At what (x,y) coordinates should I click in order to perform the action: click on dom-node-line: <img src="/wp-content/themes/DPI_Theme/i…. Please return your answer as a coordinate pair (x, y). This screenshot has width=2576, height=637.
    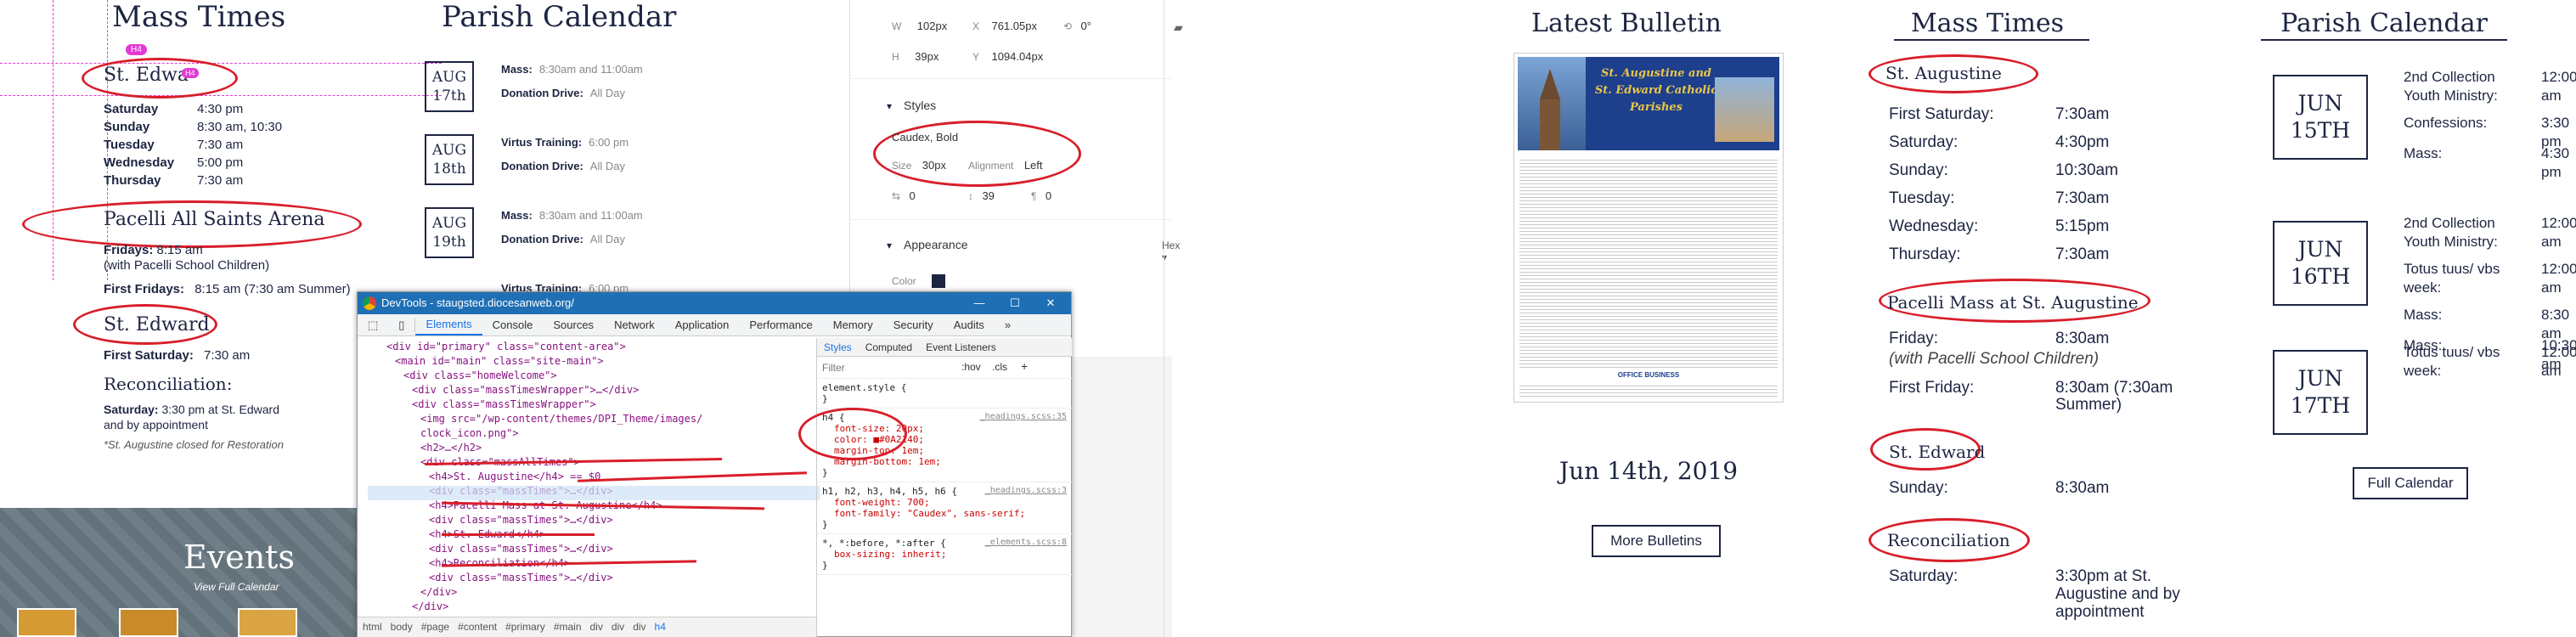
    Looking at the image, I should click on (587, 419).